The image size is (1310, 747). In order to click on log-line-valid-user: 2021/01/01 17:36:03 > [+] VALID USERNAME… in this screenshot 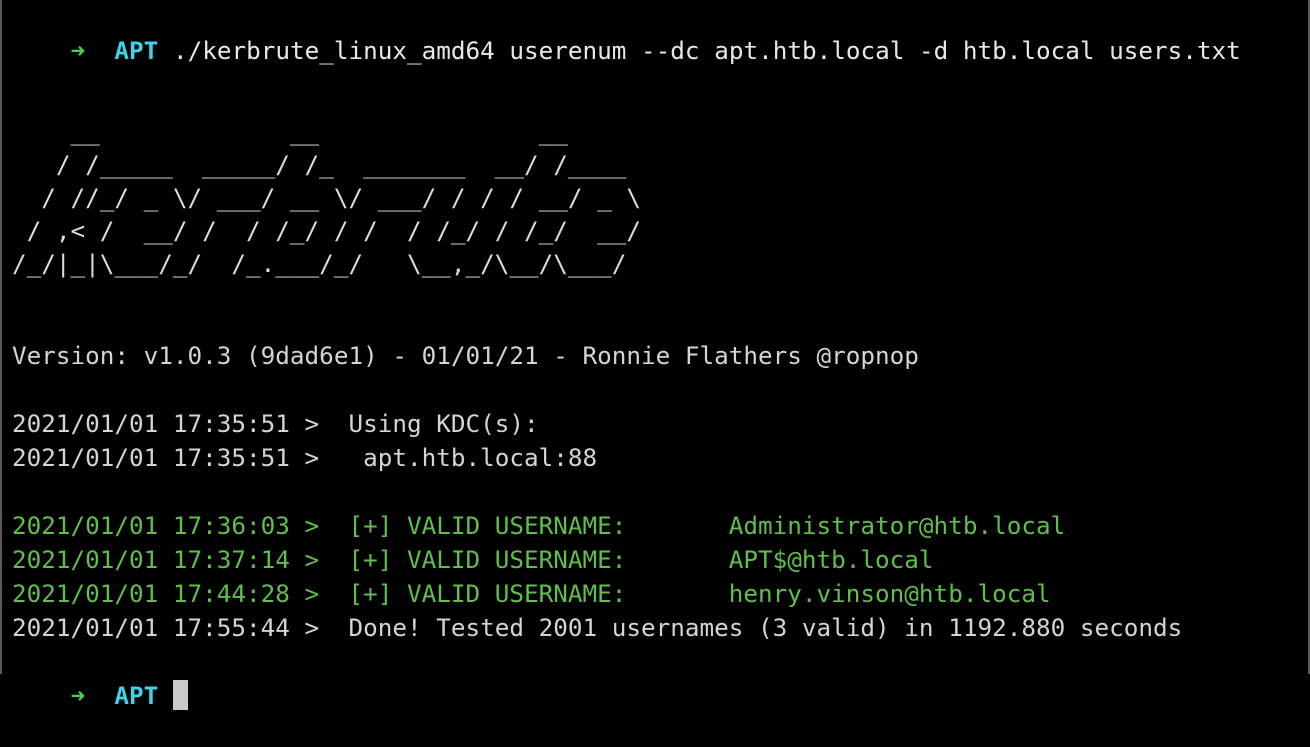, I will do `click(539, 525)`.